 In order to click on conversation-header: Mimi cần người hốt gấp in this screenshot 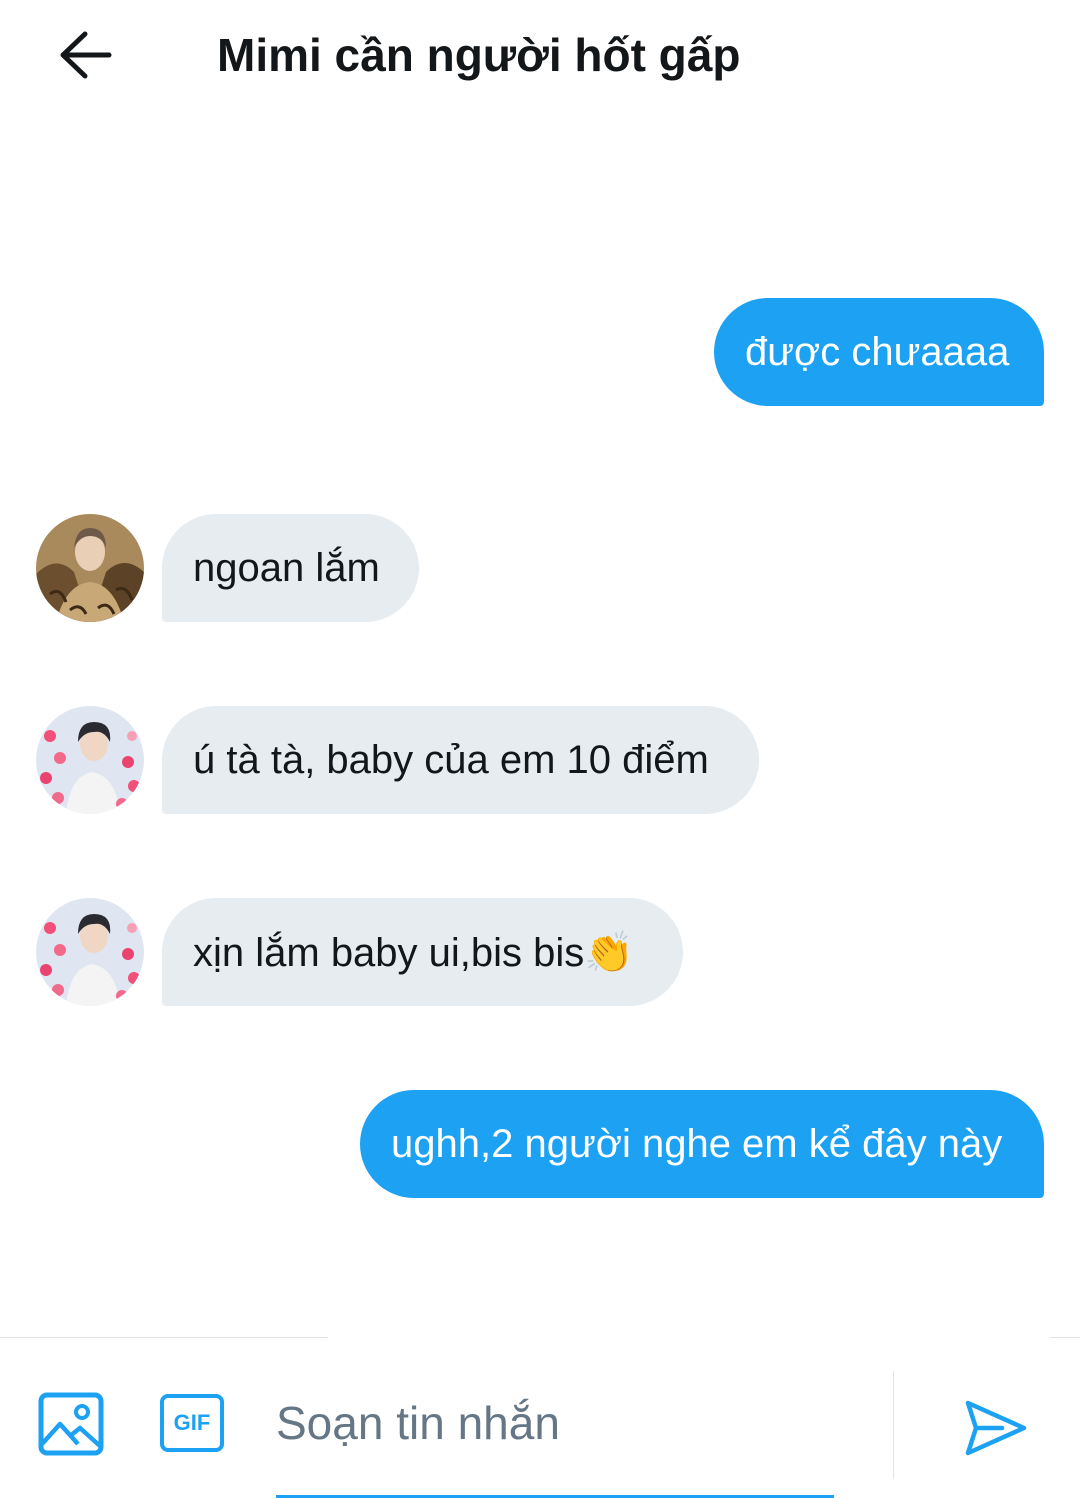, I will do `click(540, 56)`.